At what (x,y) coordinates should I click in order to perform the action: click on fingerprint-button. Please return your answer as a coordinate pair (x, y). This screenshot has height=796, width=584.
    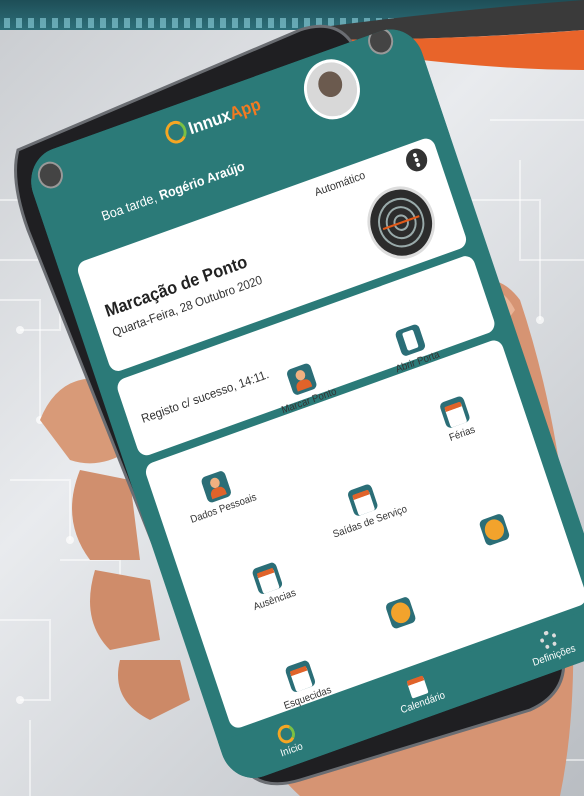
    Looking at the image, I should click on (401, 222).